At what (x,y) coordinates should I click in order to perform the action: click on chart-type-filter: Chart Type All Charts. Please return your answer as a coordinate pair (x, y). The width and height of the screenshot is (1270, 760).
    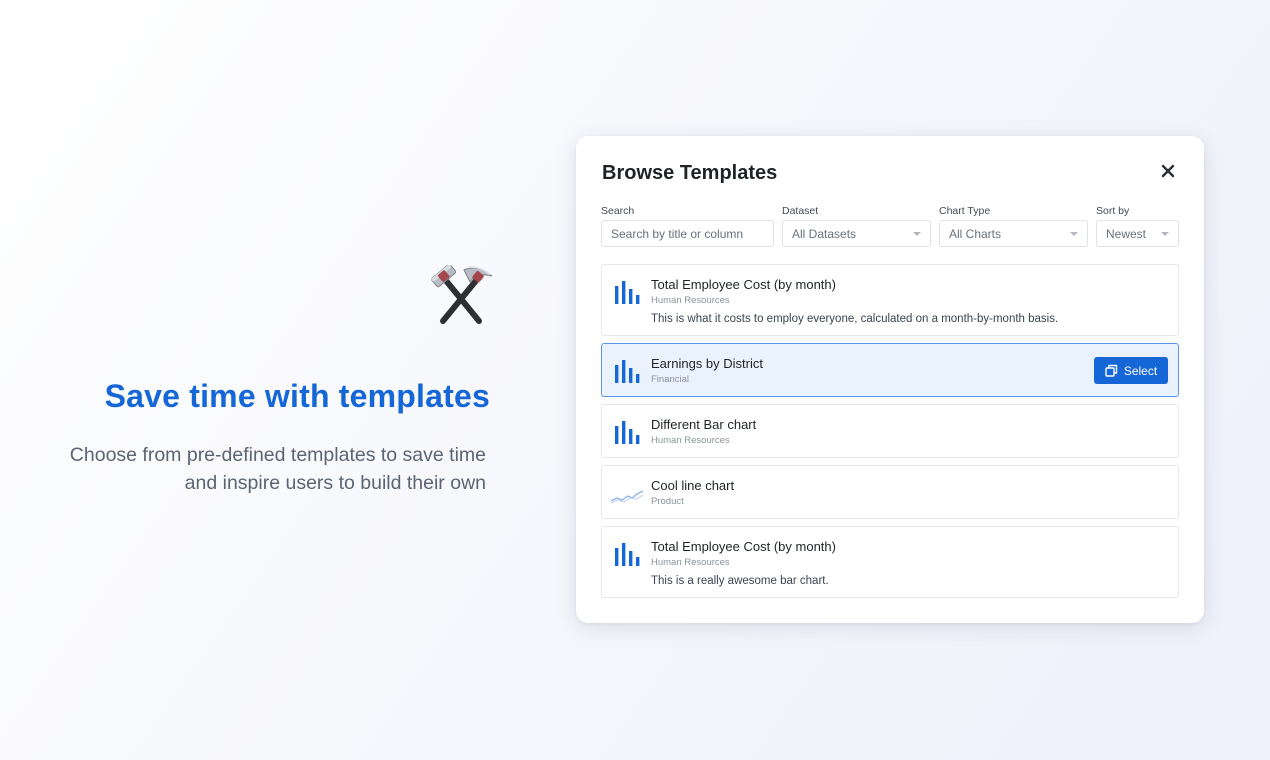
    Looking at the image, I should click on (1013, 226).